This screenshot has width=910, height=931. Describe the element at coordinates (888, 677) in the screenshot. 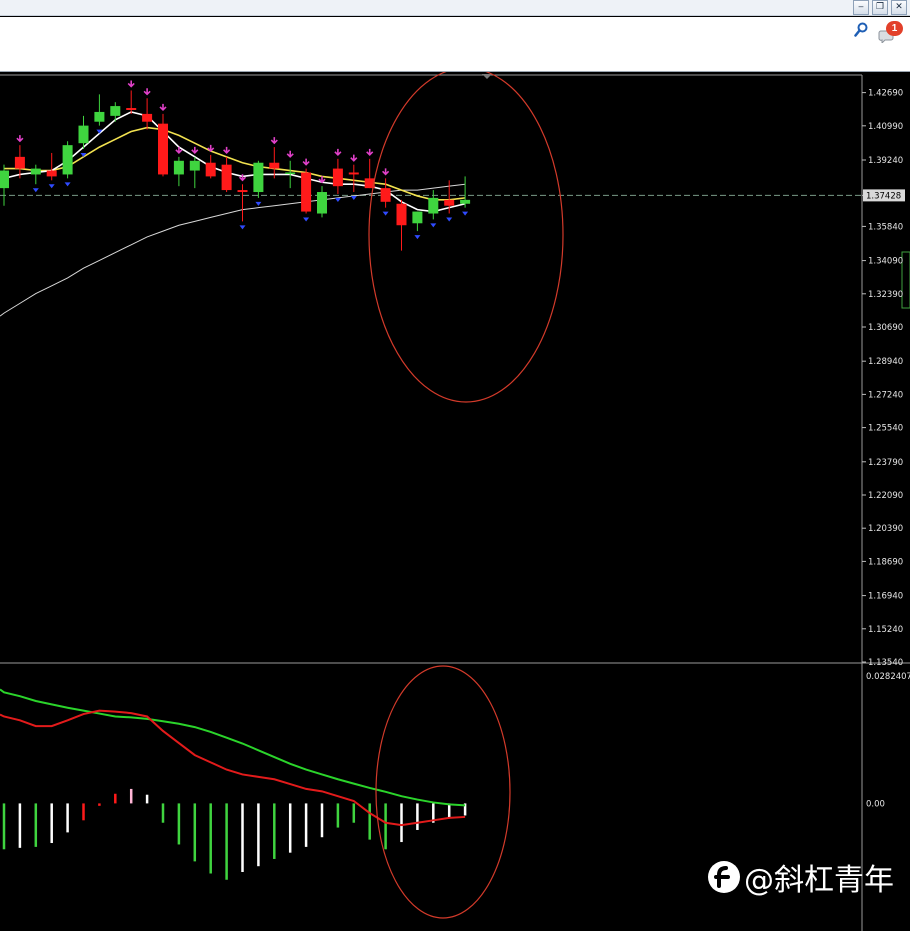

I see `indicator-max-label: 0.0282407` at that location.